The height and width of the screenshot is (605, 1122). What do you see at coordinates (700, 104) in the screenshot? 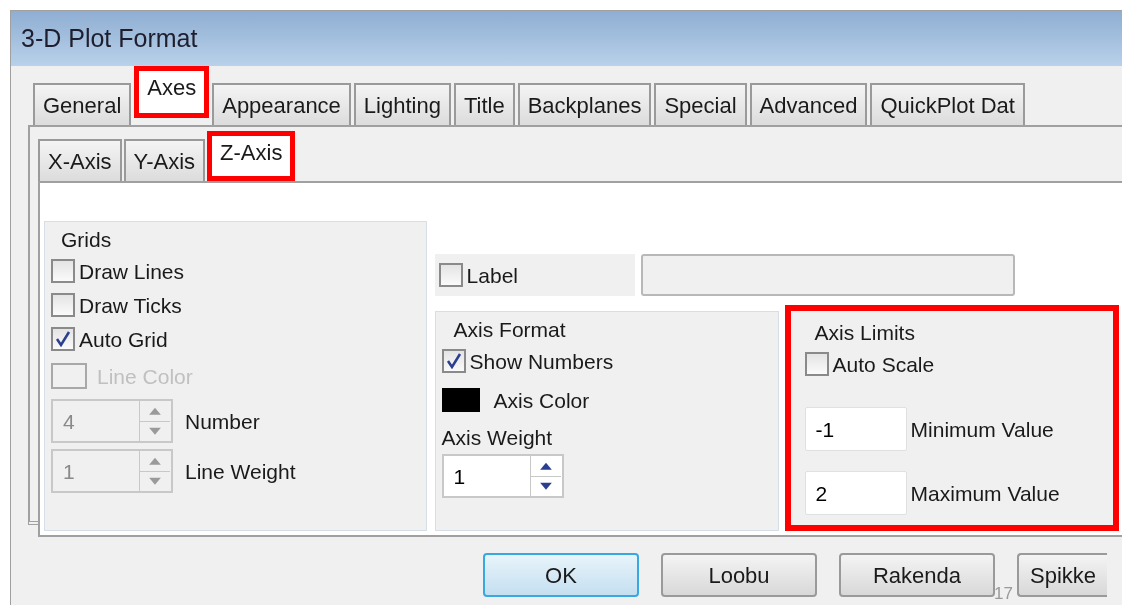
I see `tab: Special` at bounding box center [700, 104].